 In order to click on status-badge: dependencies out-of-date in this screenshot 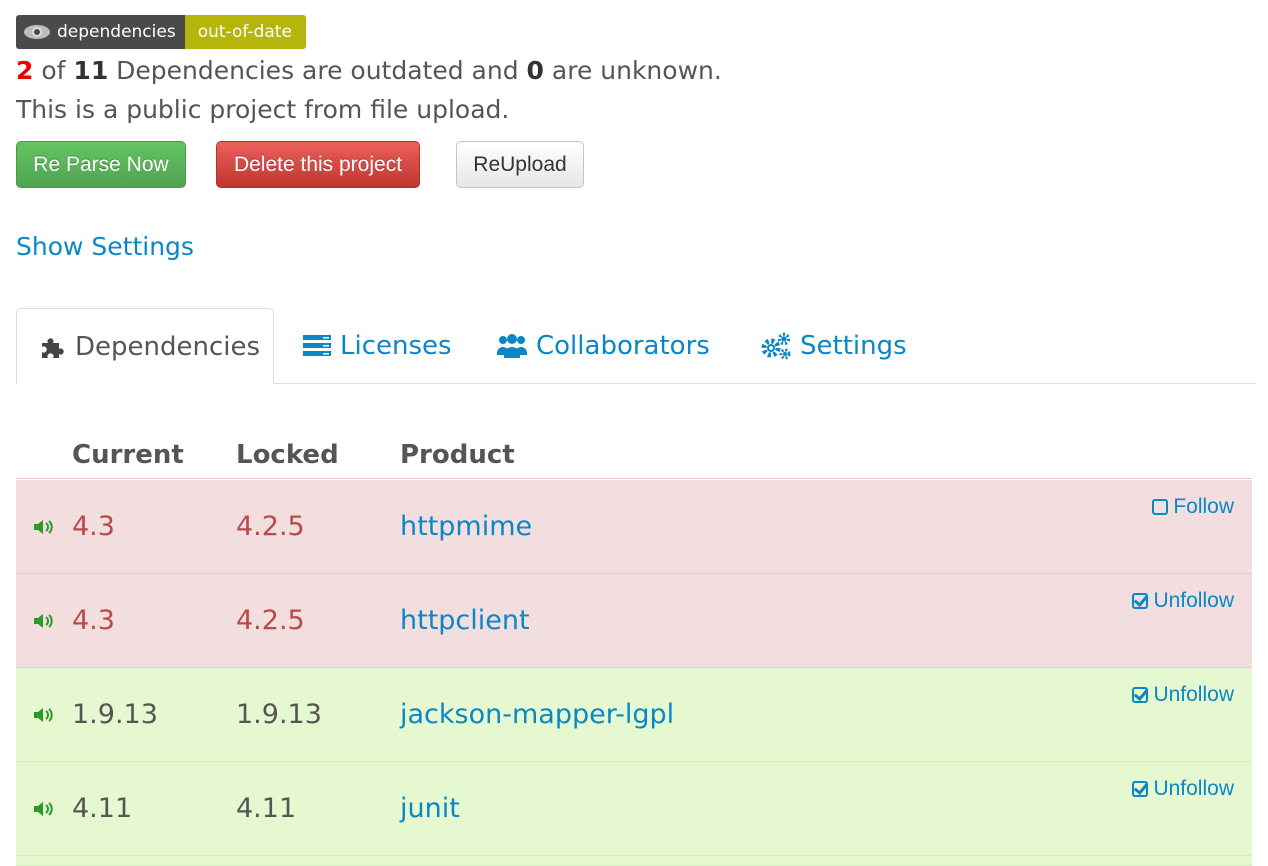, I will do `click(161, 32)`.